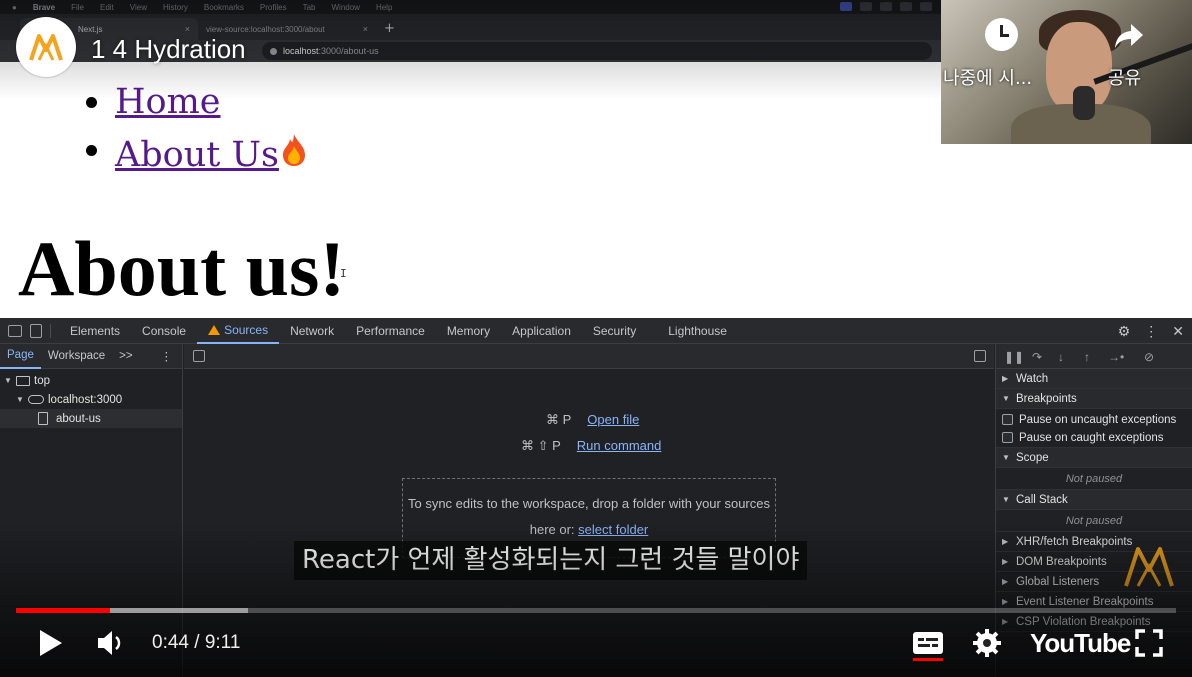  Describe the element at coordinates (1124, 77) in the screenshot. I see `share-label: 공유` at that location.